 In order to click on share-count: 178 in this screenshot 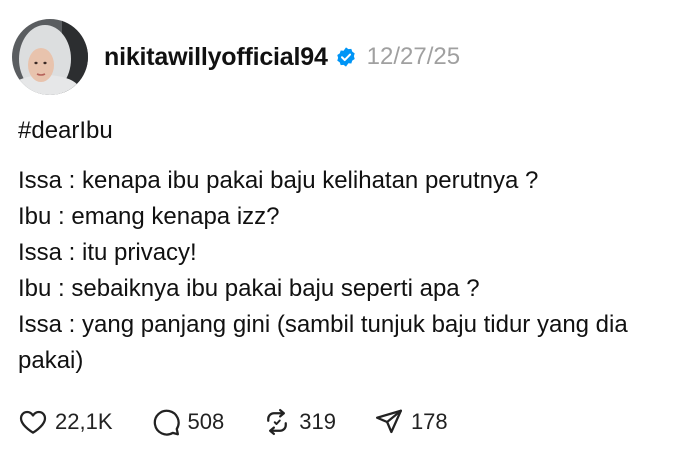, I will do `click(429, 421)`.